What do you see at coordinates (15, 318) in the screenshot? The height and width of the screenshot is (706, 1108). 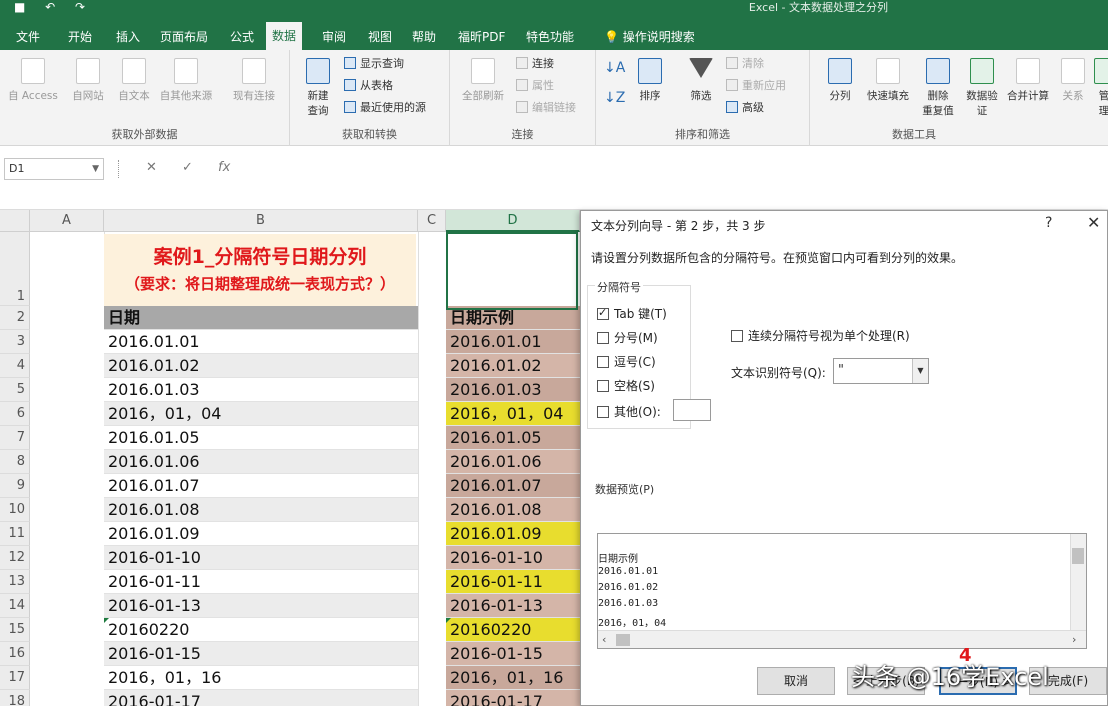 I see `row-header: 2` at bounding box center [15, 318].